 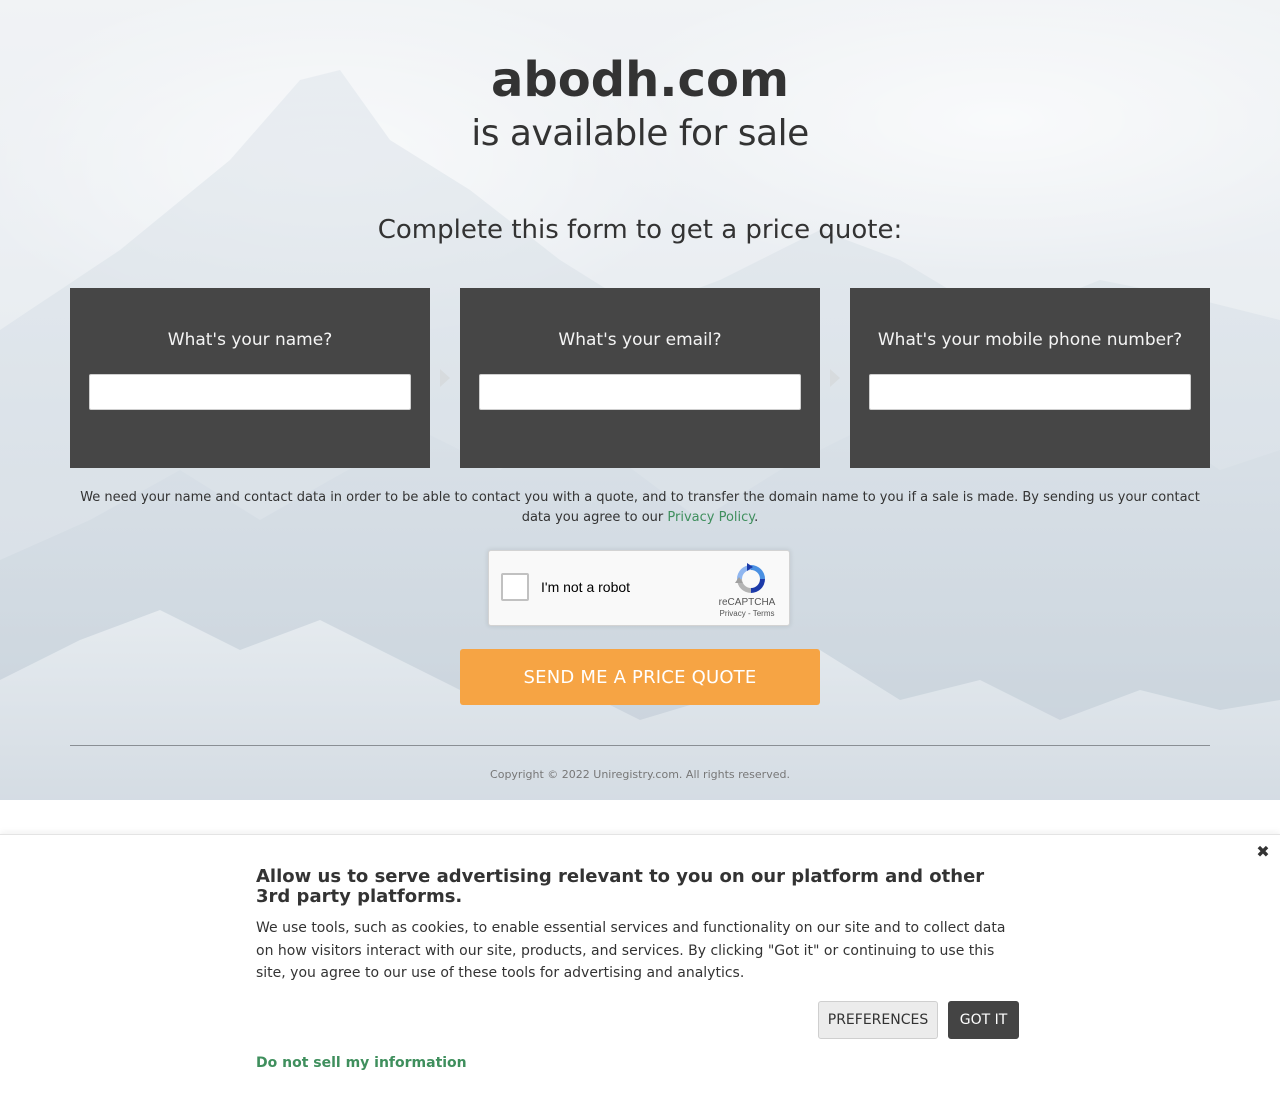 What do you see at coordinates (640, 80) in the screenshot?
I see `domain-name-title: abodh.com` at bounding box center [640, 80].